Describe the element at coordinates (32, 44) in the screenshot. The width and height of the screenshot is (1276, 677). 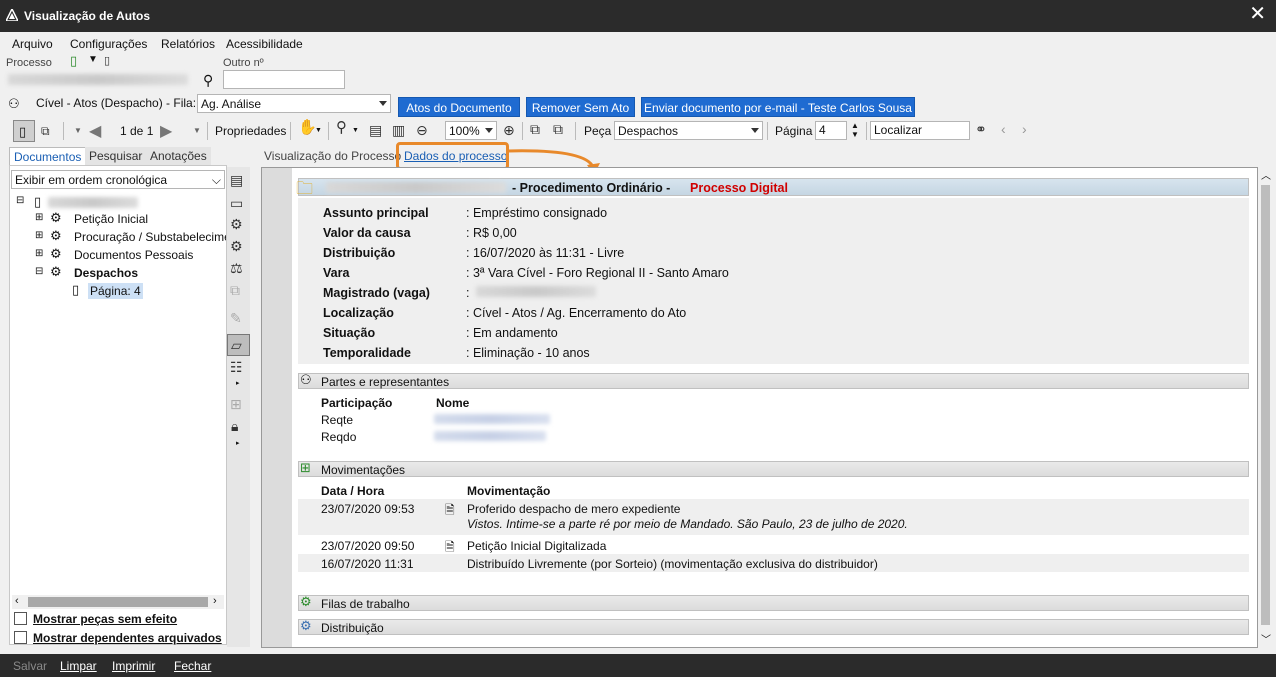
I see `menu-arquivo: Arquivo` at that location.